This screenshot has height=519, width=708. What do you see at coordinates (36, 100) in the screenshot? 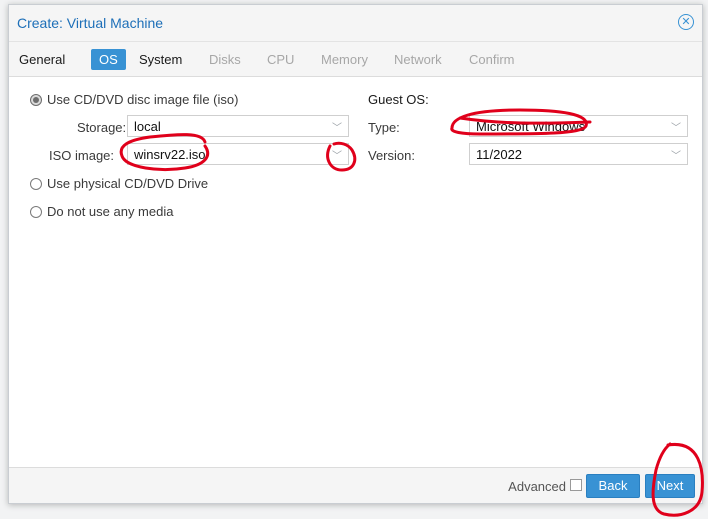
I see `radio-use-iso` at bounding box center [36, 100].